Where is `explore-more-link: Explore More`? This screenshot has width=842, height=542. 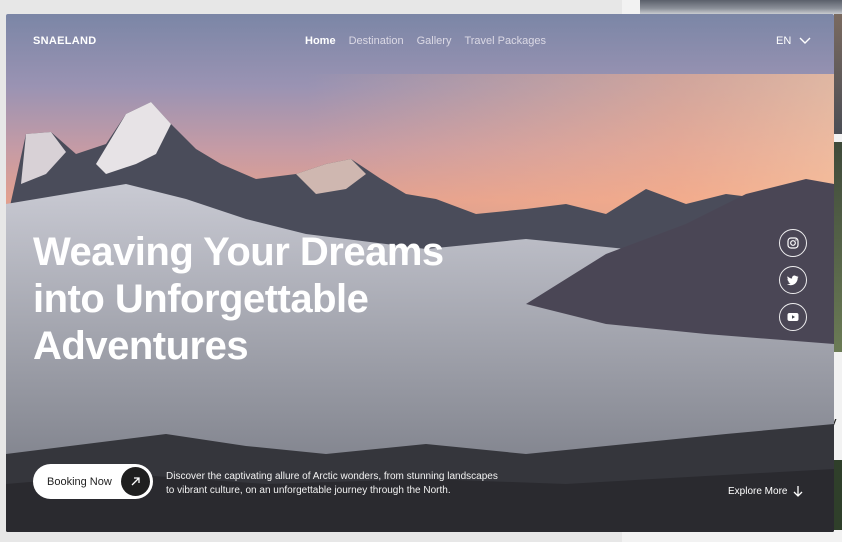
explore-more-link: Explore More is located at coordinates (765, 491).